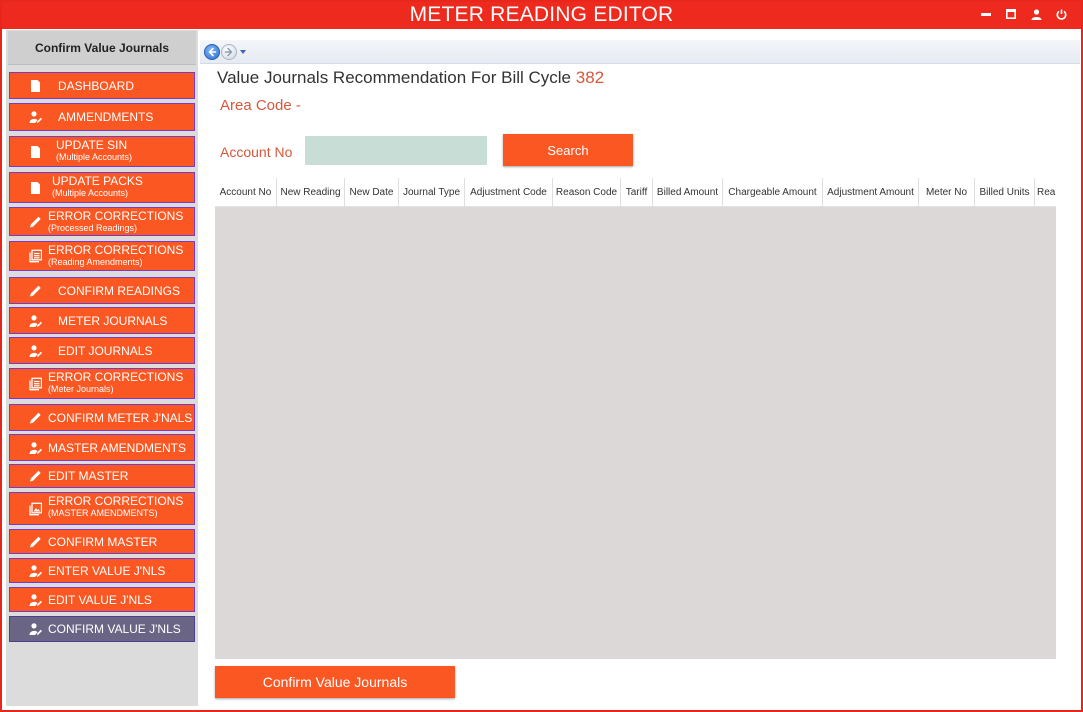 This screenshot has height=712, width=1083. I want to click on sidebar-item-label: ENTER VALUE J'NLS, so click(106, 571).